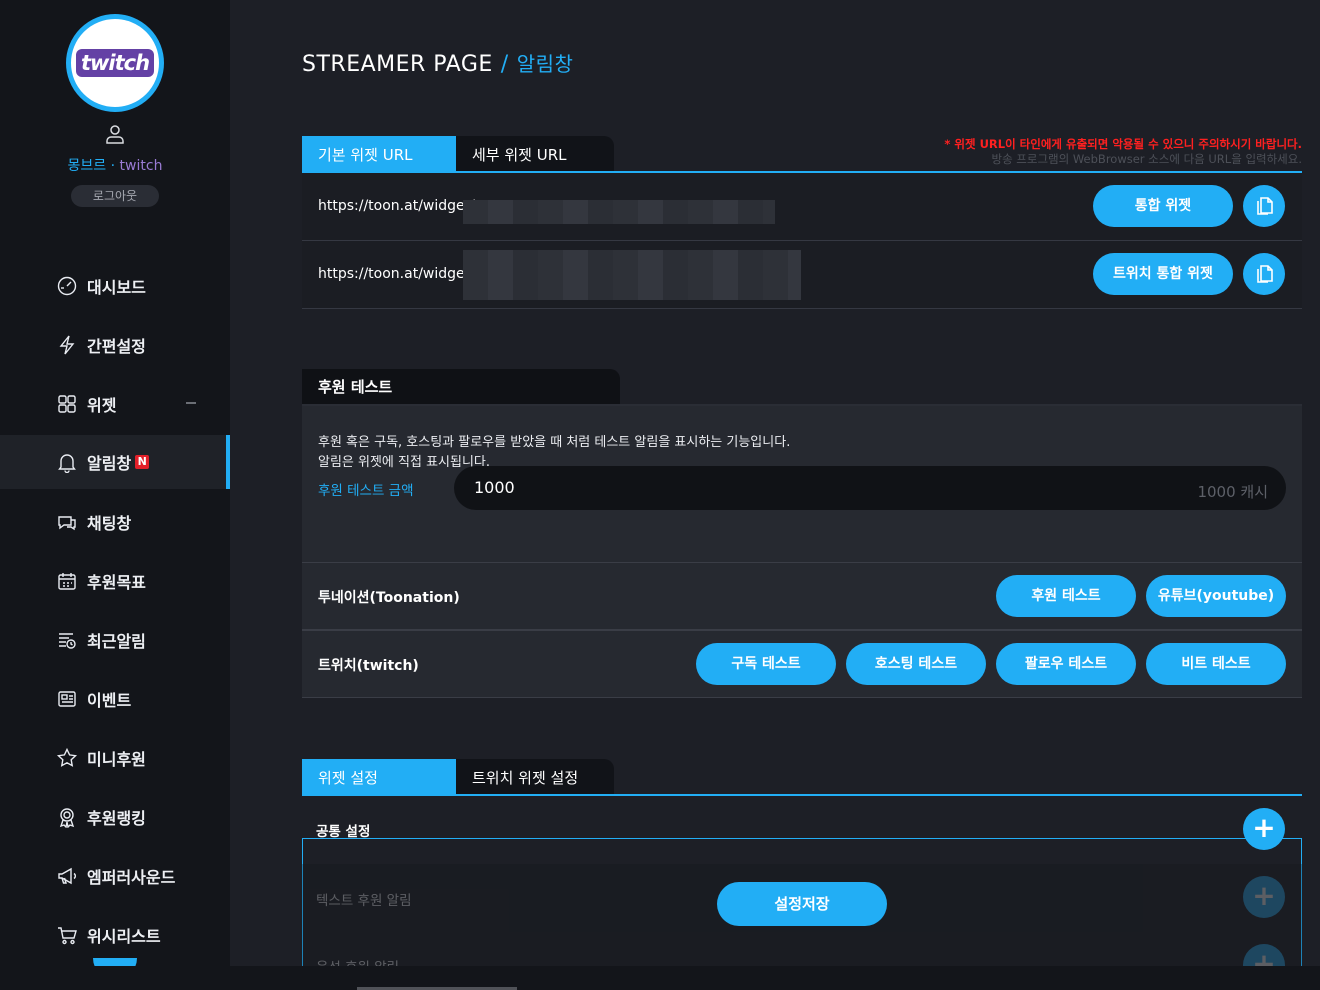 This screenshot has height=990, width=1320. What do you see at coordinates (141, 166) in the screenshot?
I see `user-platform: twitch` at bounding box center [141, 166].